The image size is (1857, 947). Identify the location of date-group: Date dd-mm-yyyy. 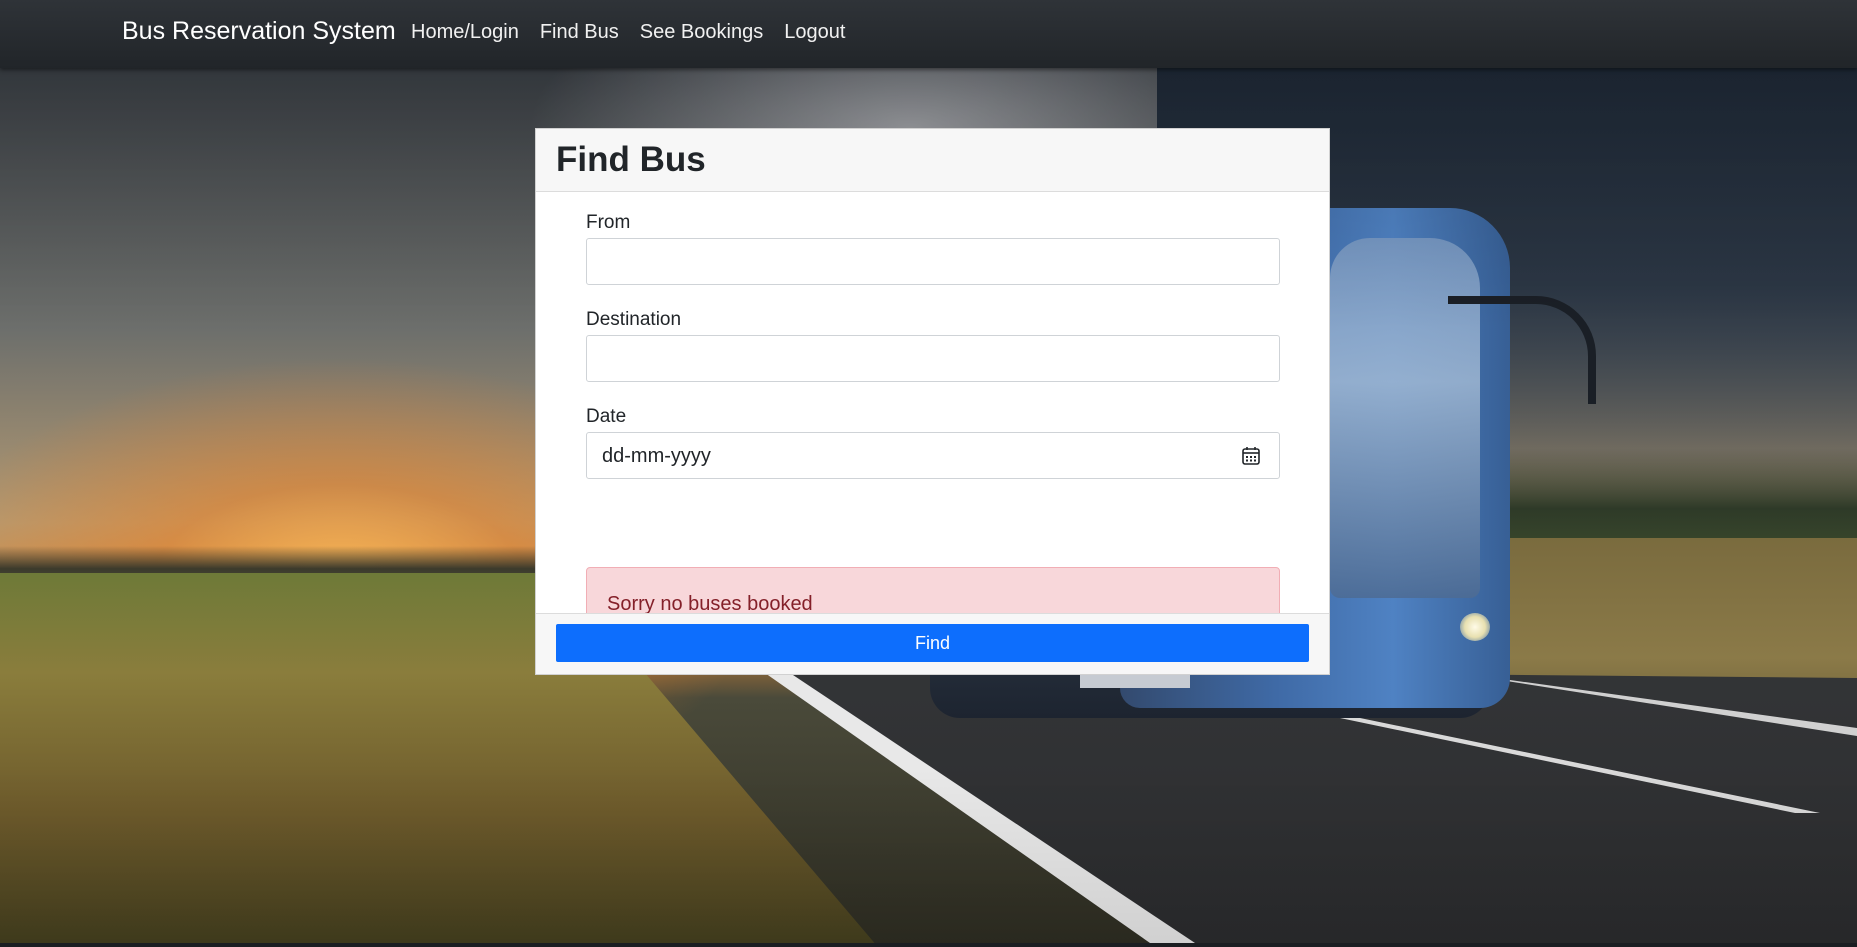
(933, 442).